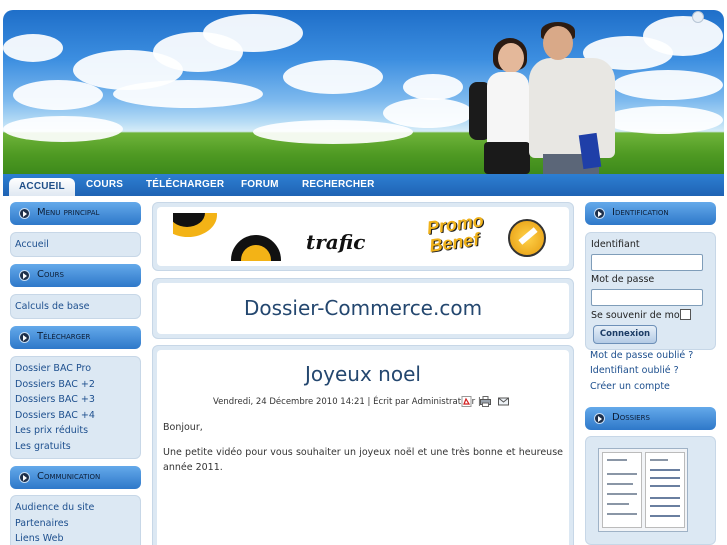 The width and height of the screenshot is (727, 545). I want to click on menu-link-accueil: Accueil, so click(75, 245).